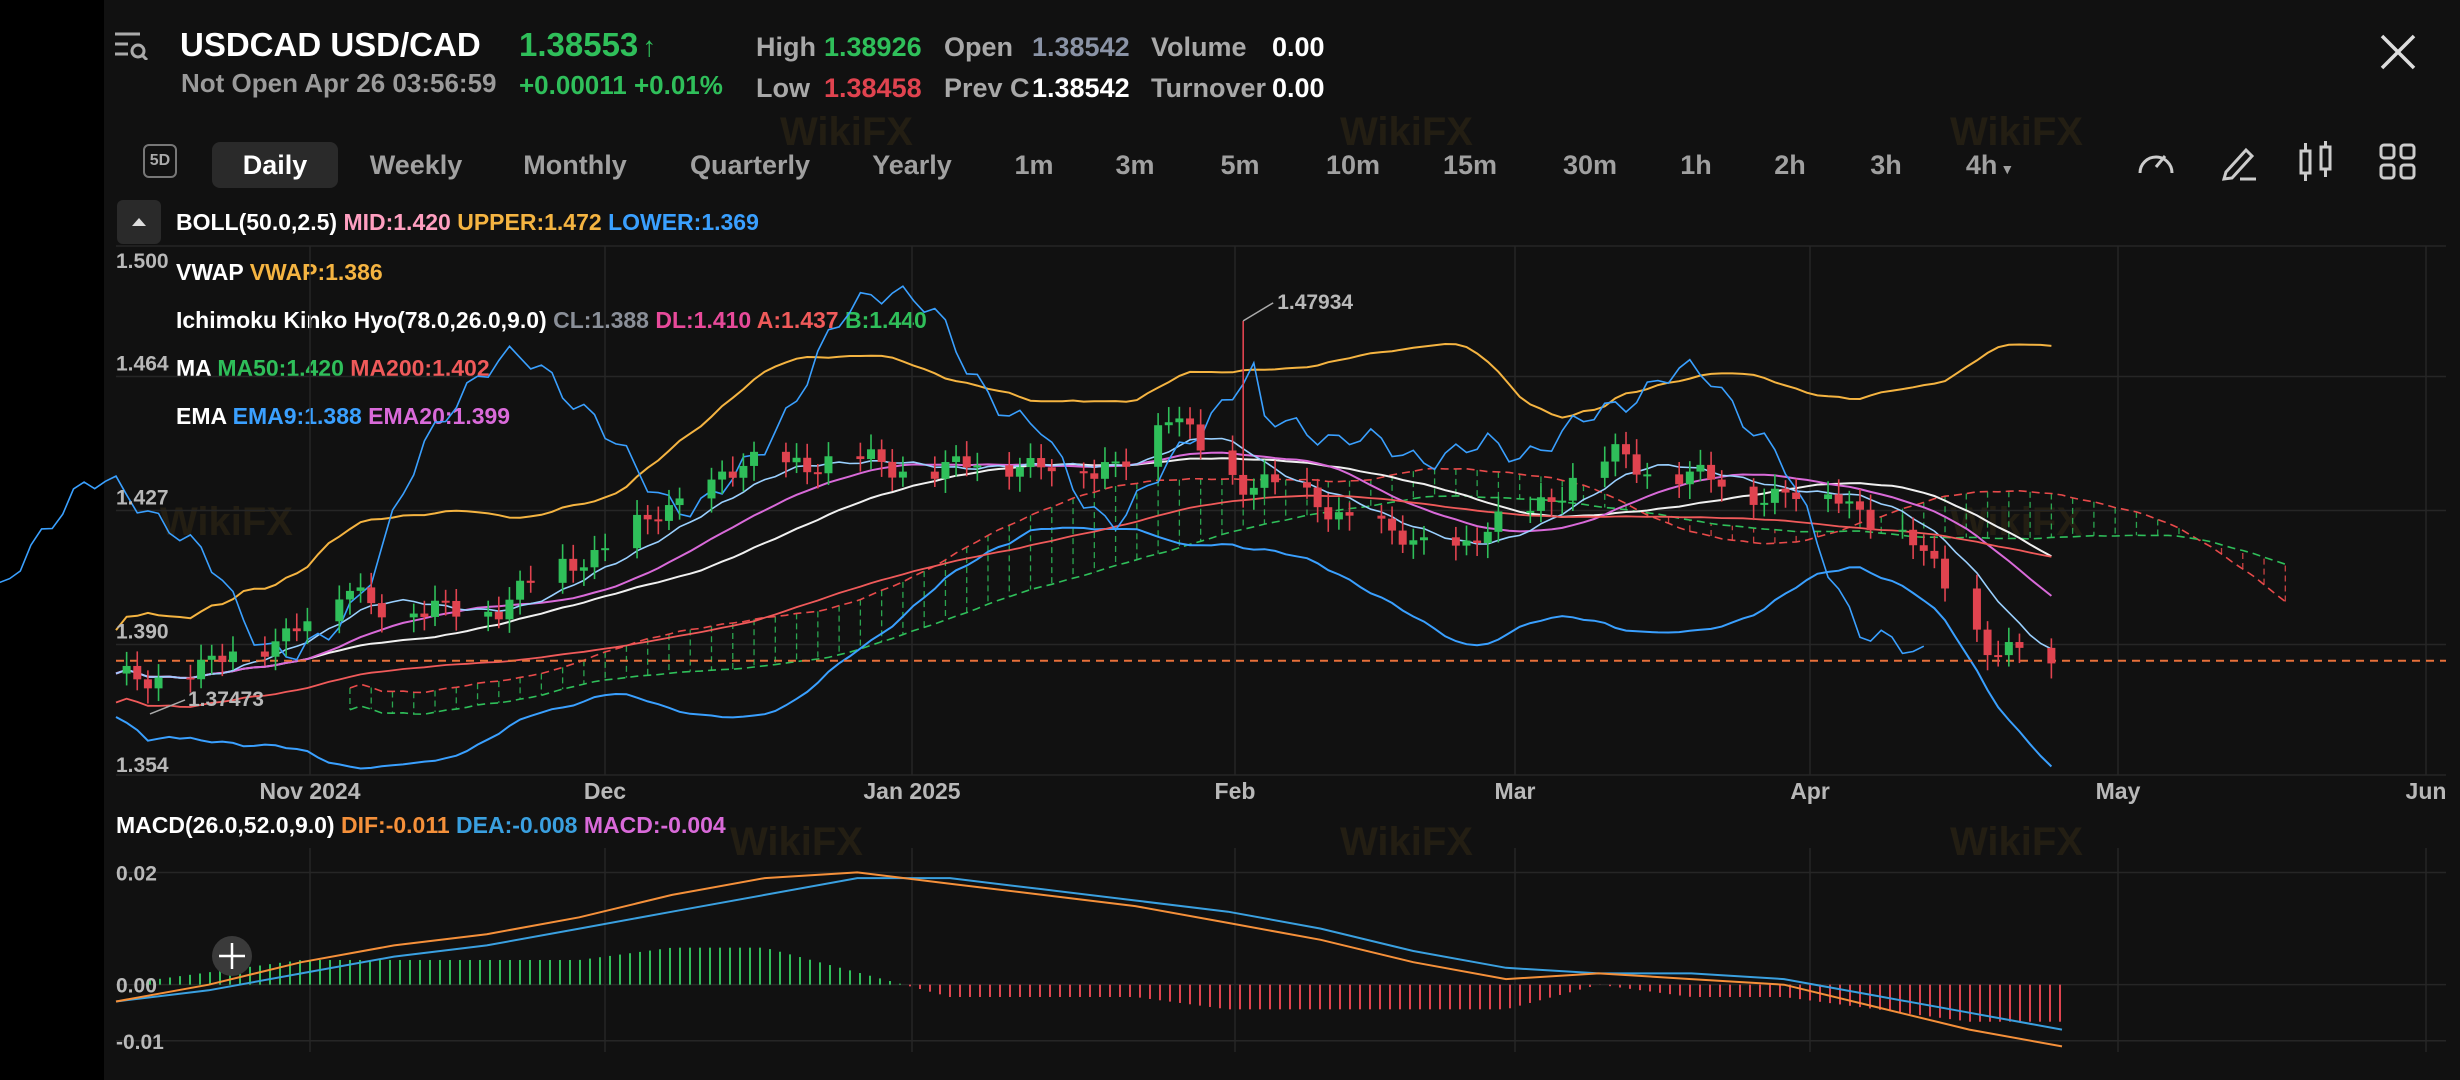  I want to click on macd-dea-line, so click(1089, 954).